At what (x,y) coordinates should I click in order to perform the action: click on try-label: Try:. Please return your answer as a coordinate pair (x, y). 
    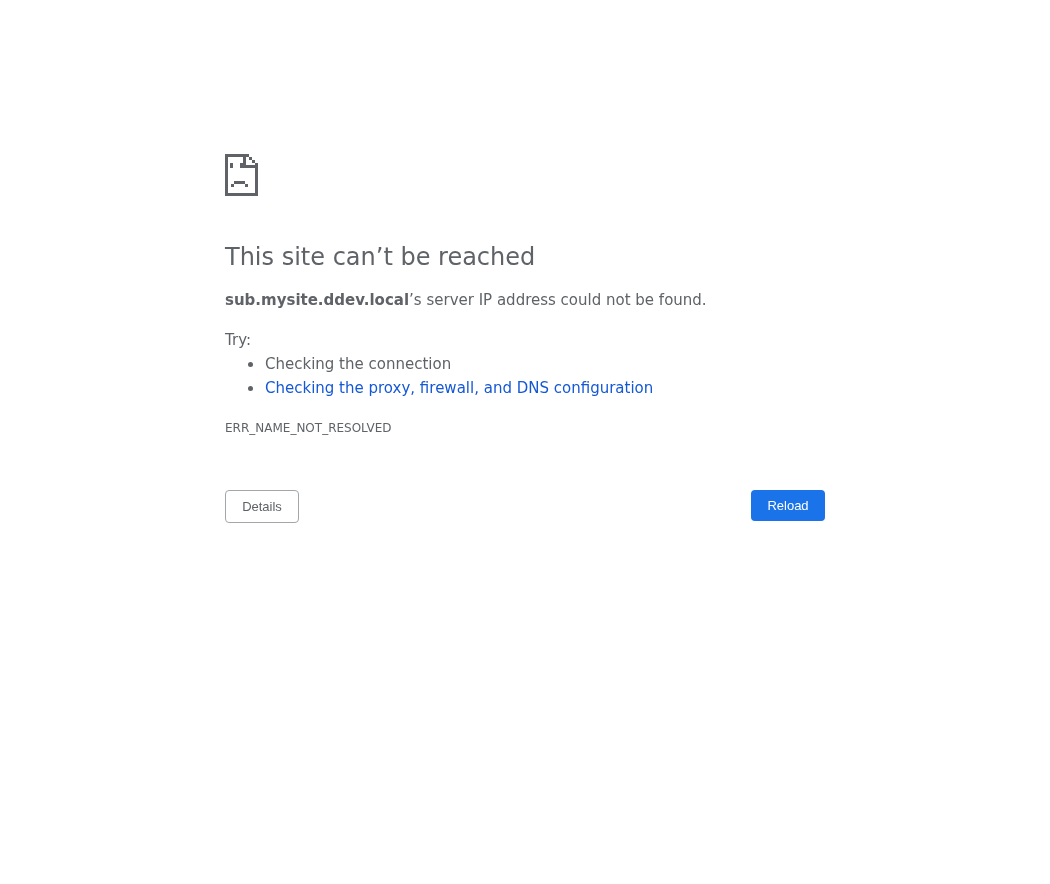
    Looking at the image, I should click on (238, 340).